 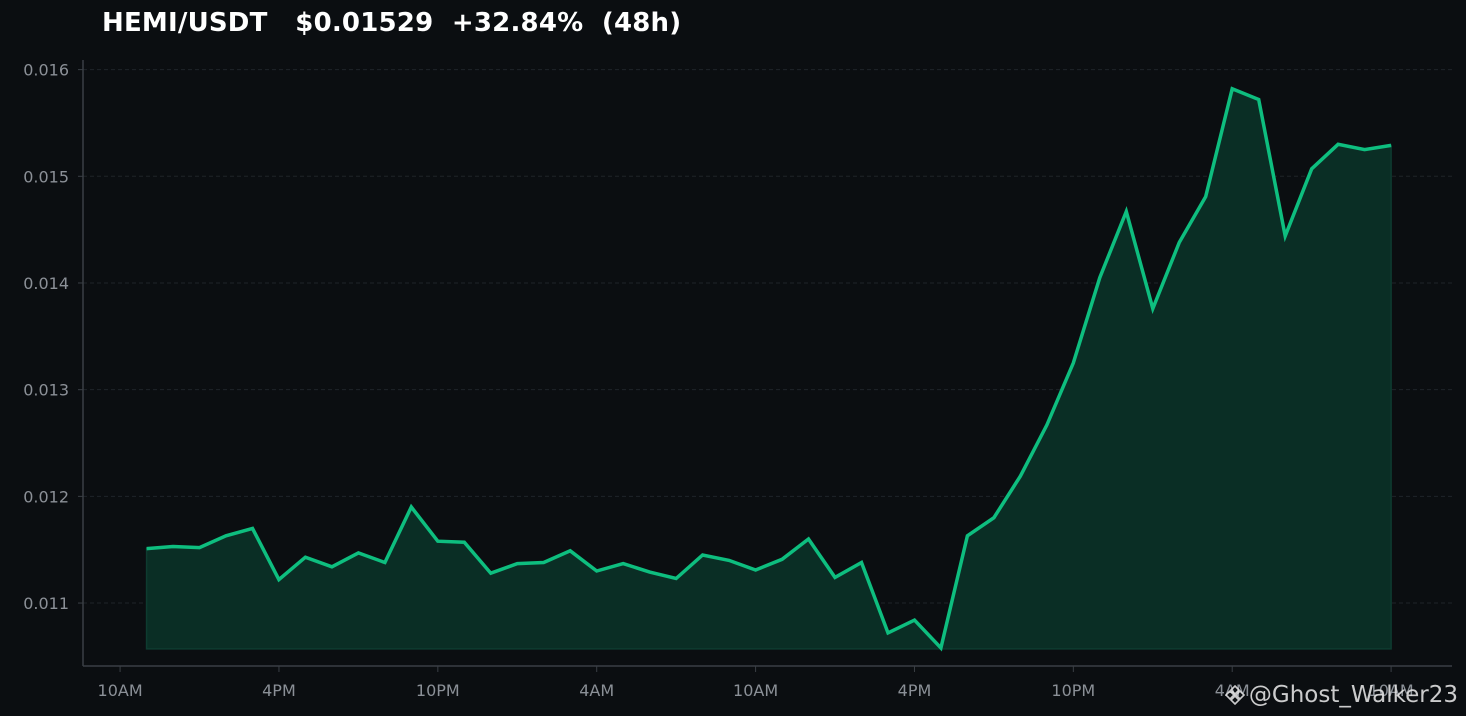 What do you see at coordinates (1353, 695) in the screenshot?
I see `watermark-handle: @Ghost_Walker23` at bounding box center [1353, 695].